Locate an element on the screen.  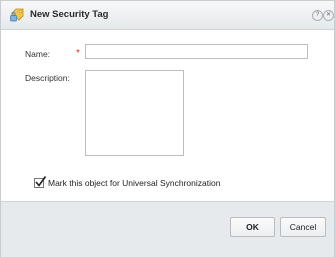
name-input is located at coordinates (196, 51).